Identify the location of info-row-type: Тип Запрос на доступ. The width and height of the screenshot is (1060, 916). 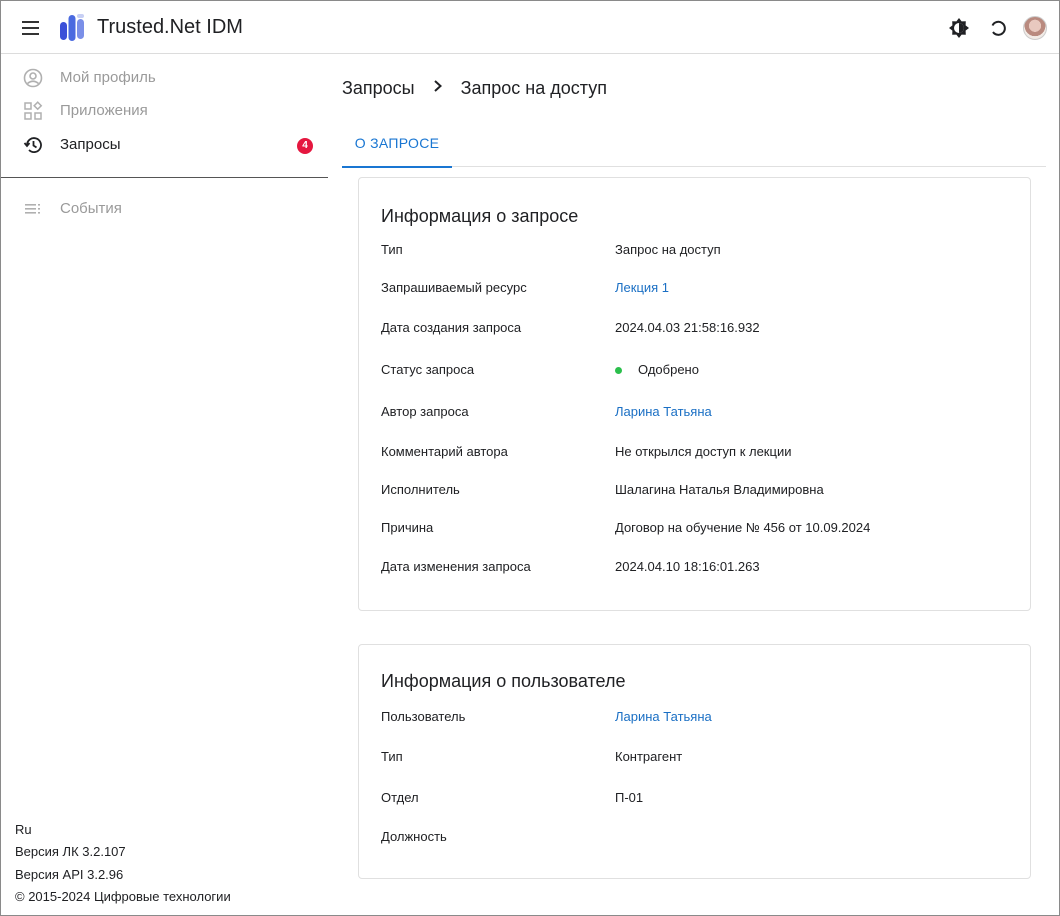
(696, 252).